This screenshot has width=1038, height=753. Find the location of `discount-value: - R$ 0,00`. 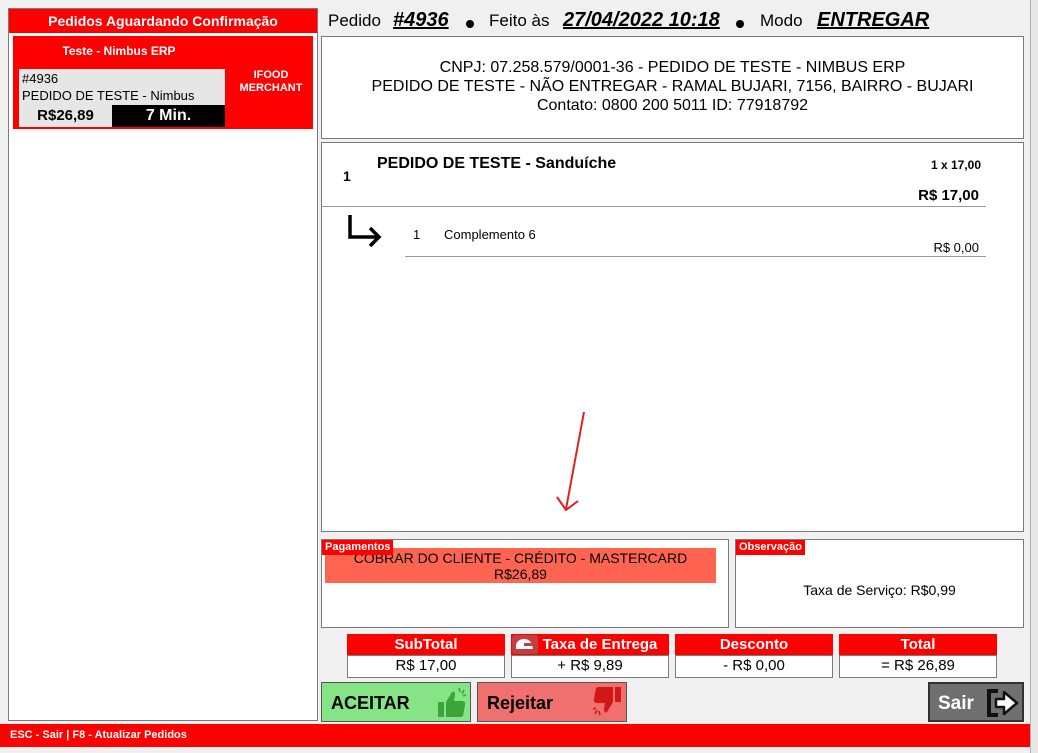

discount-value: - R$ 0,00 is located at coordinates (754, 666).